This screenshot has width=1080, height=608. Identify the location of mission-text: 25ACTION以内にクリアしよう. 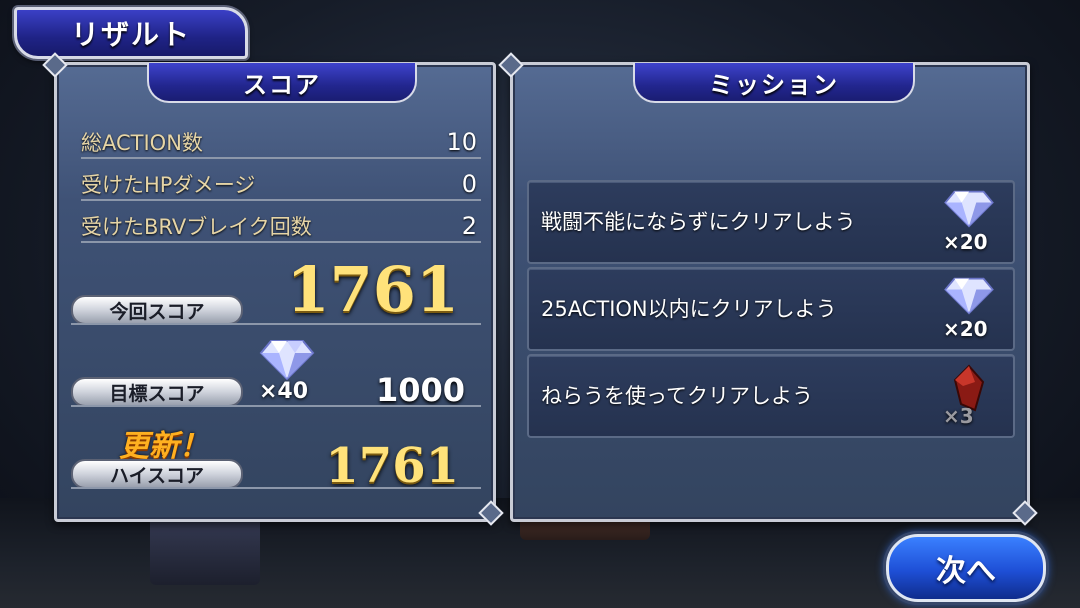
(689, 309).